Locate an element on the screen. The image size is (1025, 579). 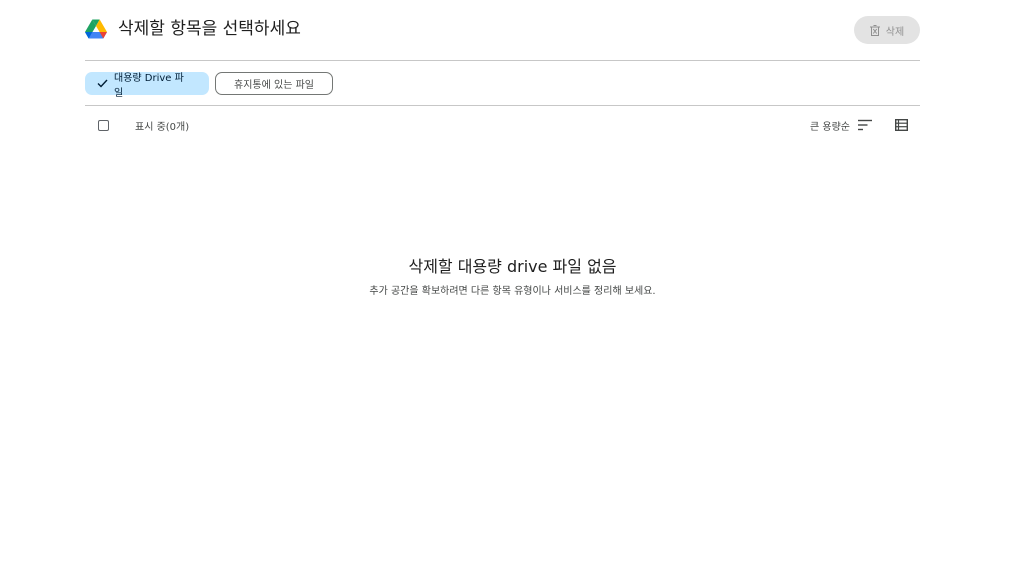
trash-files-label: 휴지통에 있는 파일 is located at coordinates (274, 85).